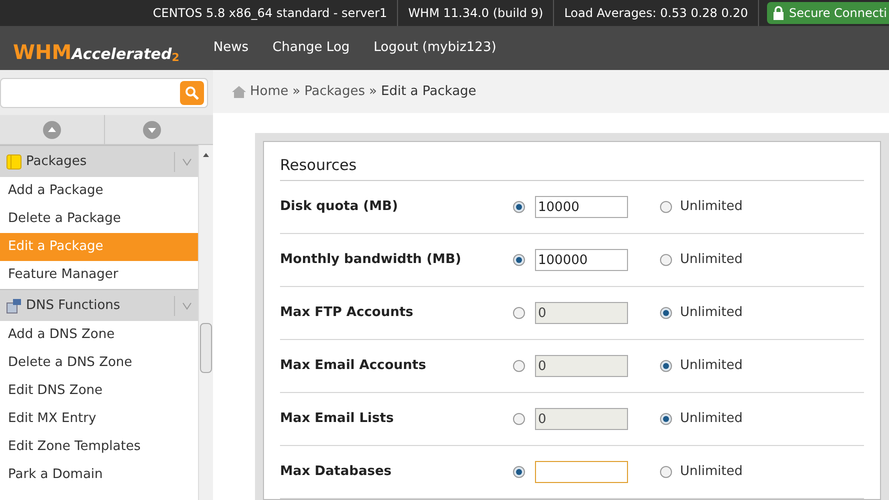 The width and height of the screenshot is (889, 500). What do you see at coordinates (778, 13) in the screenshot?
I see `lock-icon` at bounding box center [778, 13].